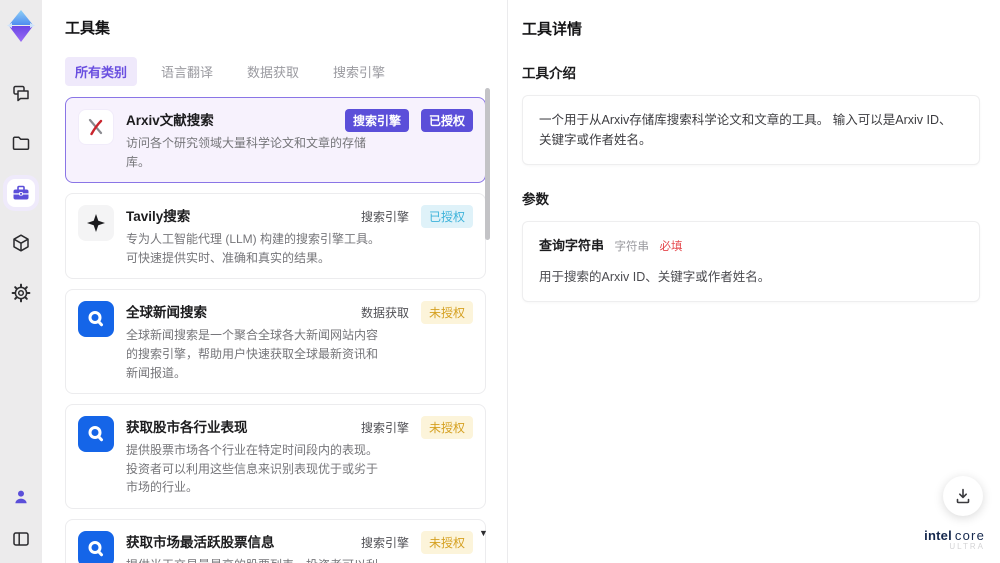 The height and width of the screenshot is (563, 1000). I want to click on folder-icon, so click(21, 143).